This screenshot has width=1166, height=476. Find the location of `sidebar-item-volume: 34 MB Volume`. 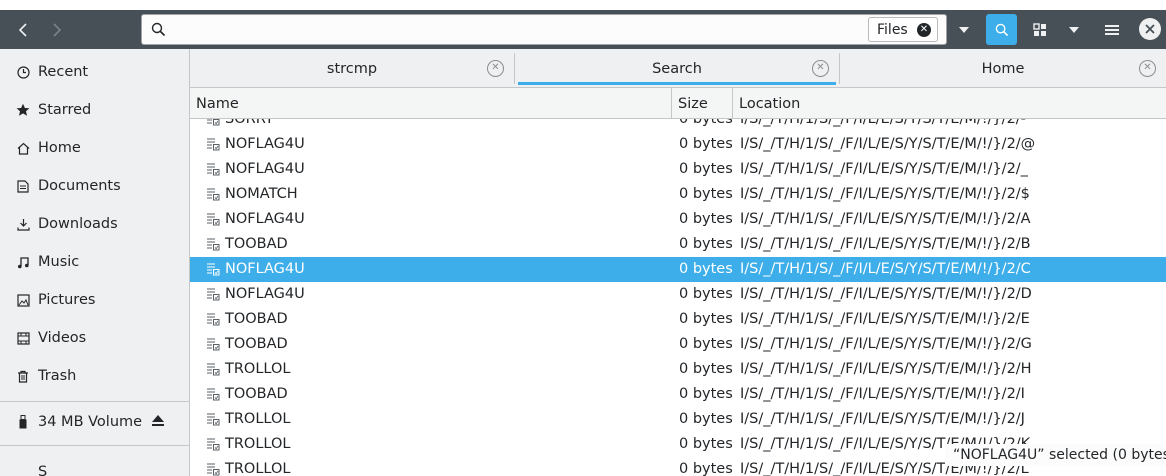

sidebar-item-volume: 34 MB Volume is located at coordinates (94, 422).